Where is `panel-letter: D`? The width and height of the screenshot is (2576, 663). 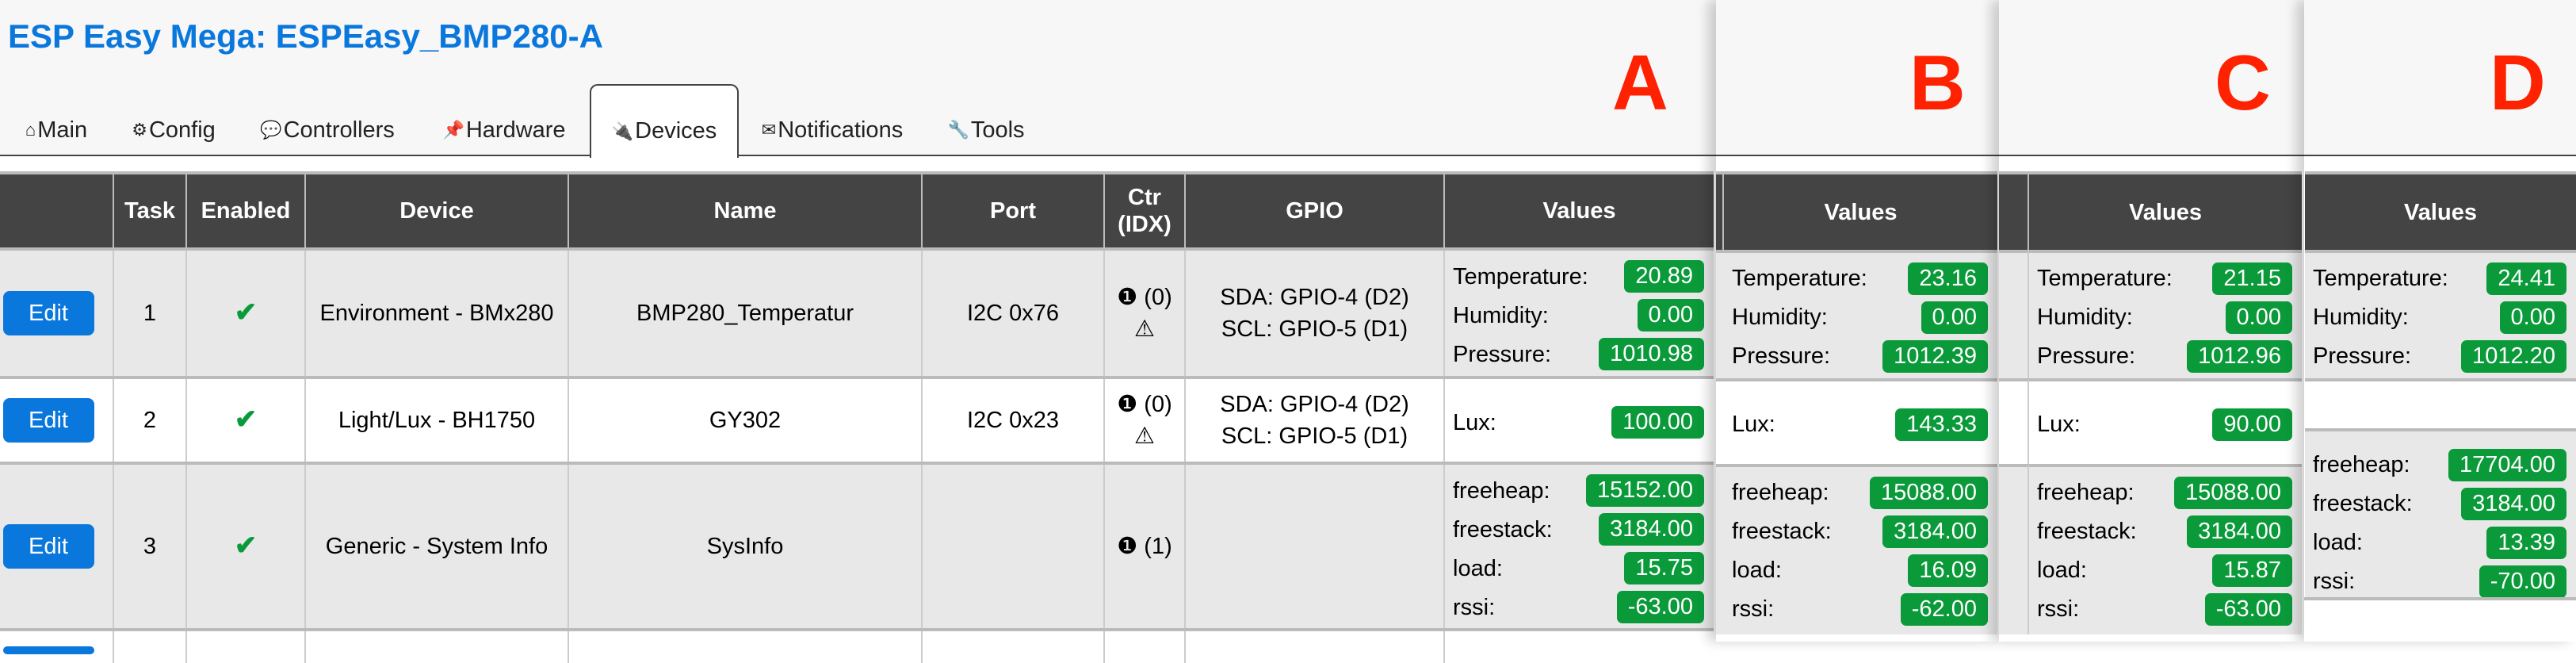
panel-letter: D is located at coordinates (2518, 82).